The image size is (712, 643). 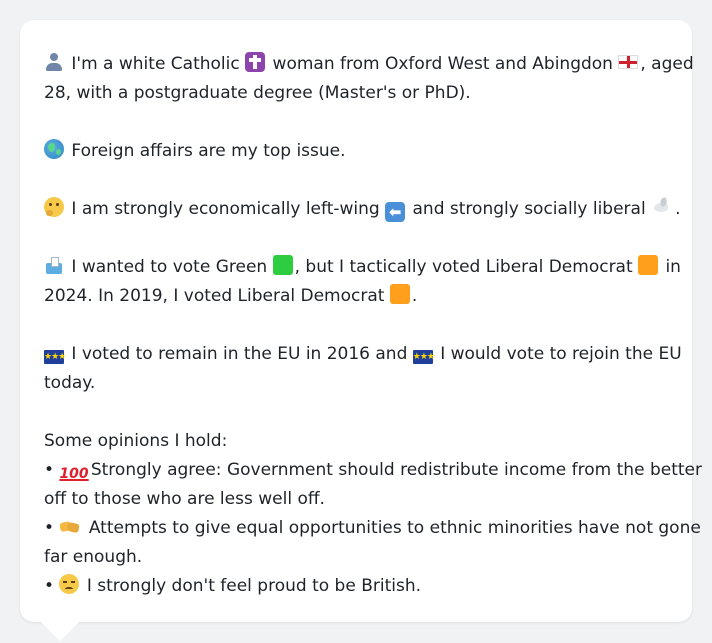 I want to click on opinion-1-line-2: off to those who are less well off., so click(x=184, y=499).